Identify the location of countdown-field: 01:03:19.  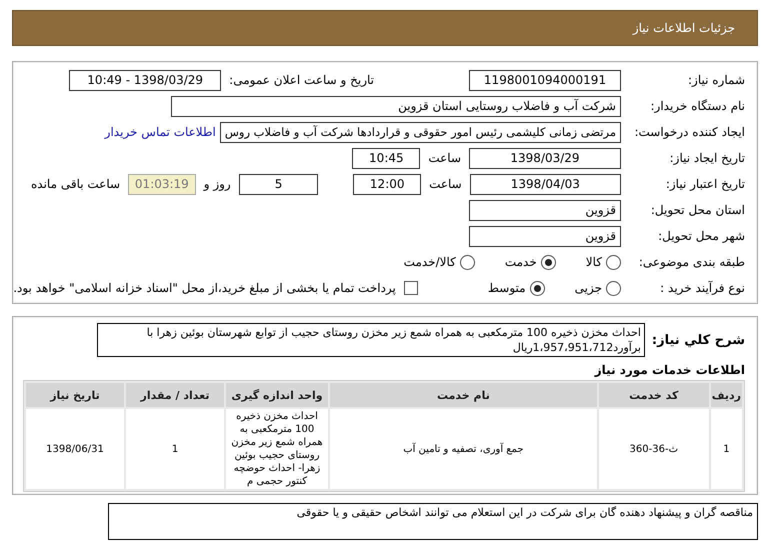
(162, 184).